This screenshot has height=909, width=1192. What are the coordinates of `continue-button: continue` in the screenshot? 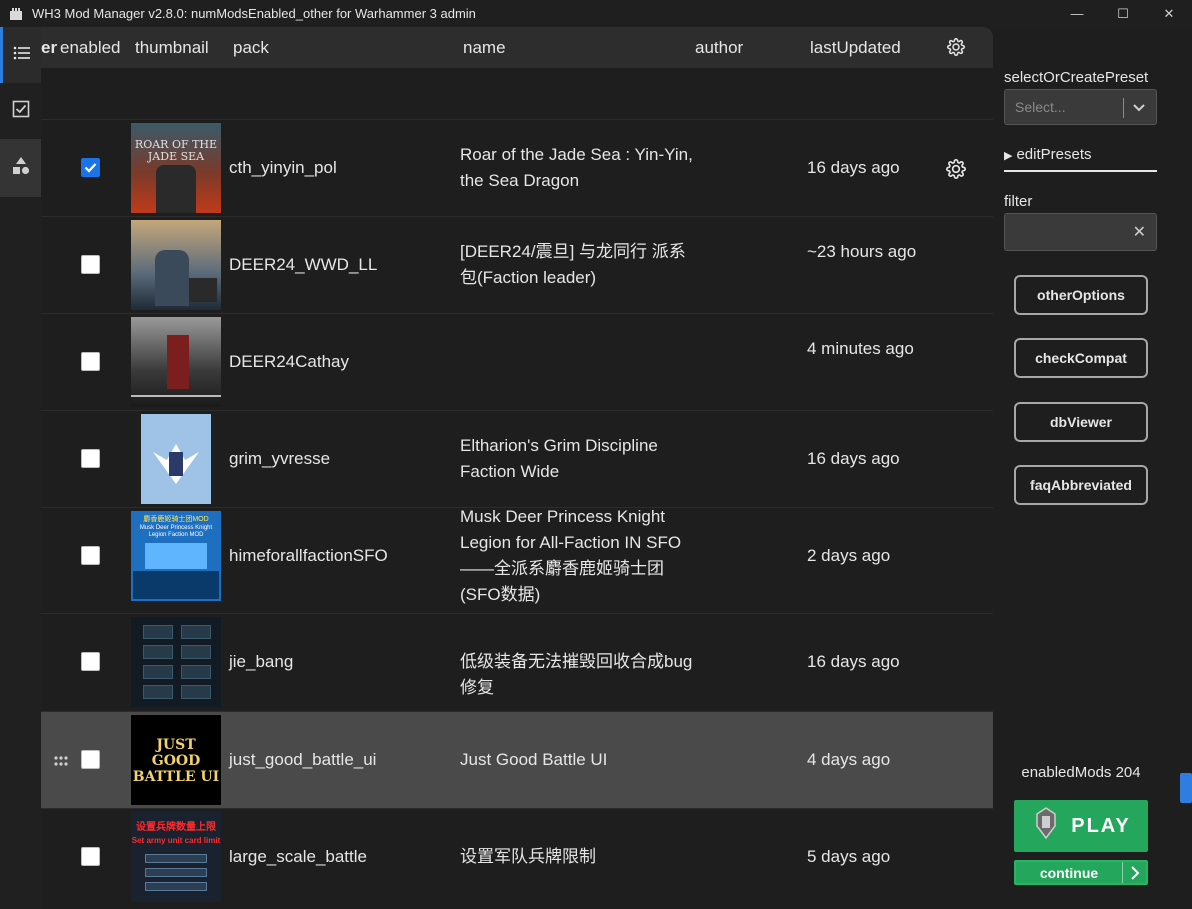 It's located at (1081, 872).